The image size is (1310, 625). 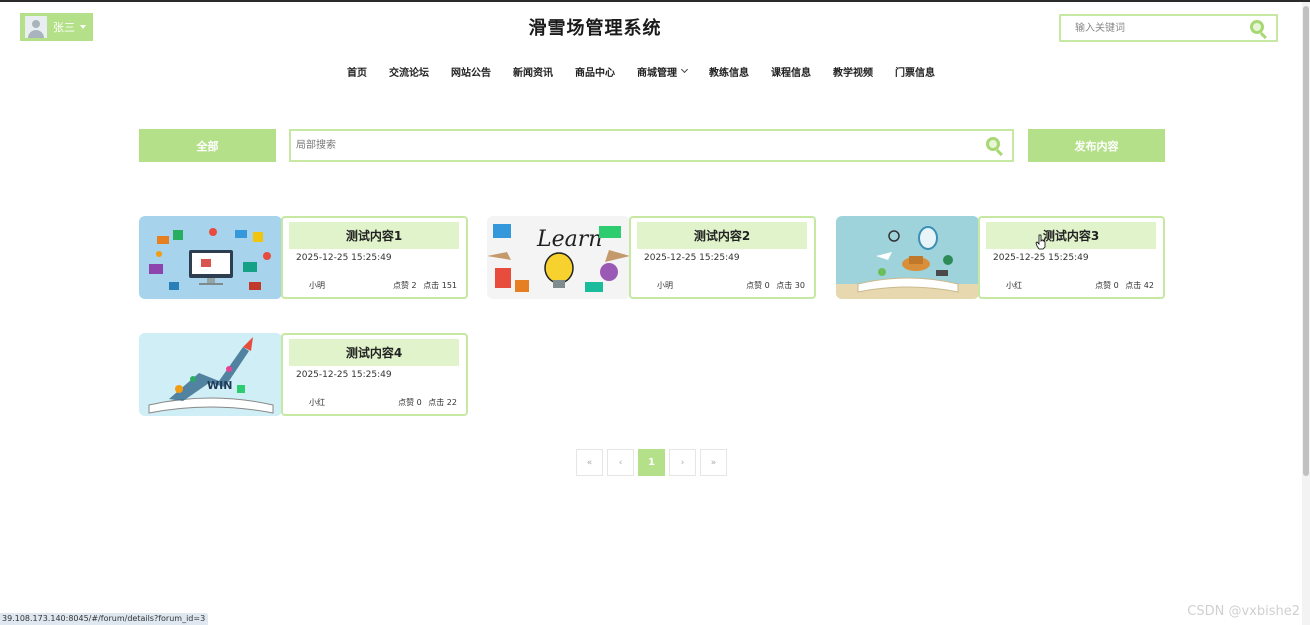 What do you see at coordinates (1306, 241) in the screenshot?
I see `scrollbar-thumb` at bounding box center [1306, 241].